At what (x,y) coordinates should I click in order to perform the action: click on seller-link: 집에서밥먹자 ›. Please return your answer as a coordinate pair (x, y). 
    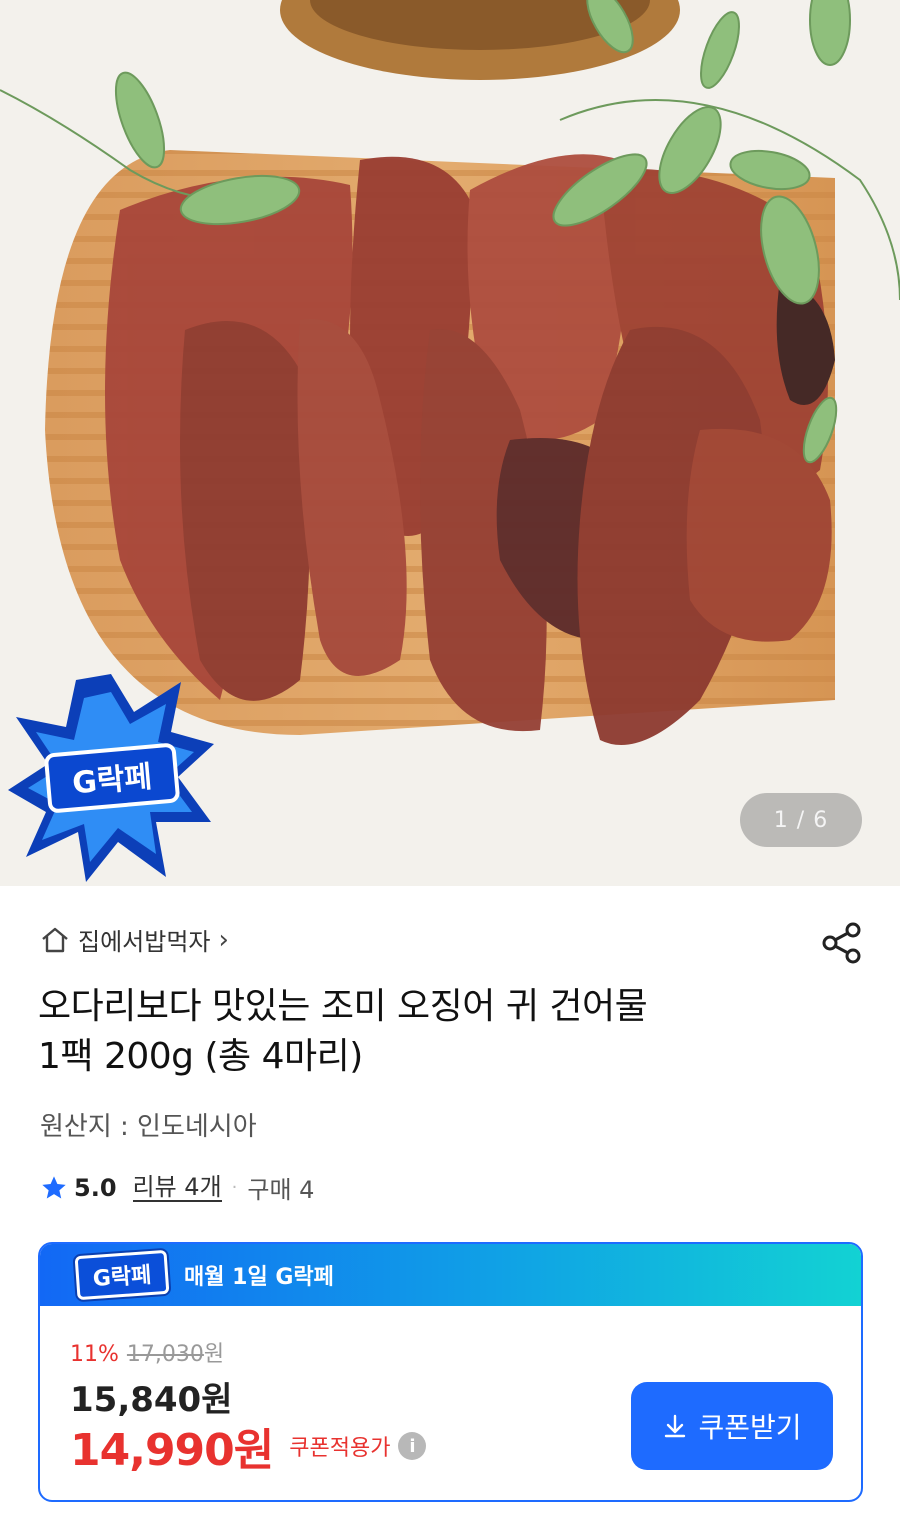
    Looking at the image, I should click on (134, 939).